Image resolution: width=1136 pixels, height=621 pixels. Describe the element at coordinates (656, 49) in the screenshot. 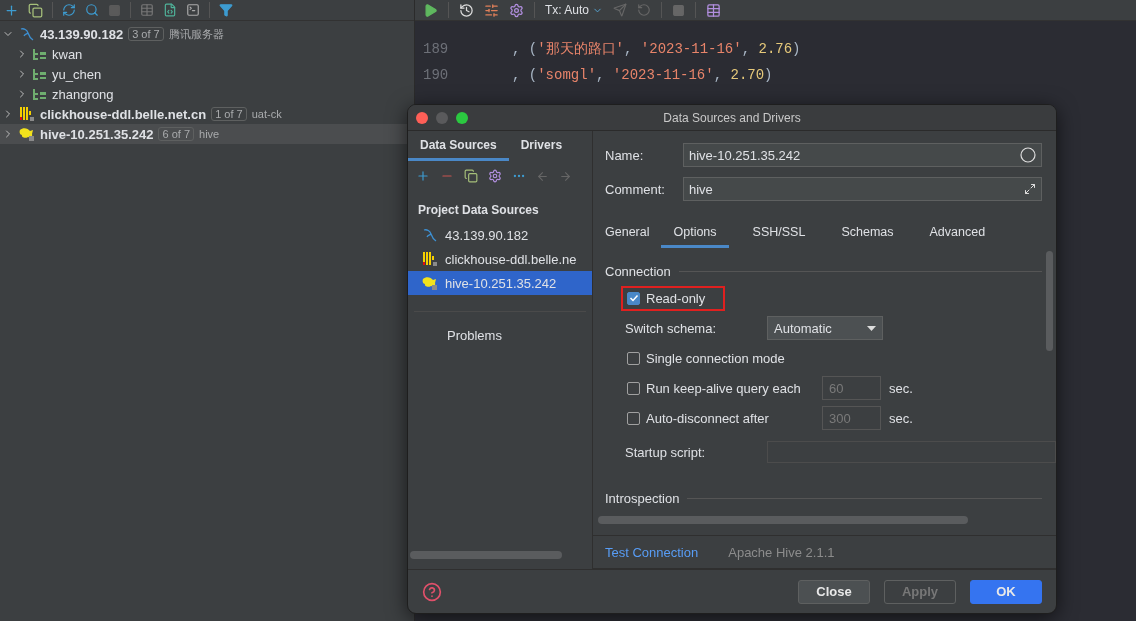

I see `code-line: , ('那天的路口', '2023-11-16', 2.76)` at that location.